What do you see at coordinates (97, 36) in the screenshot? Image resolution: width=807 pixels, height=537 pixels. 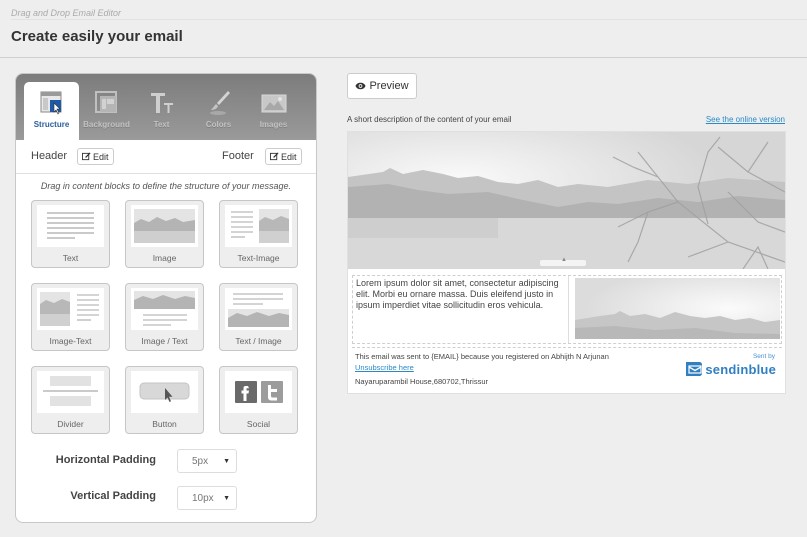 I see `page-title: Create easily your email` at bounding box center [97, 36].